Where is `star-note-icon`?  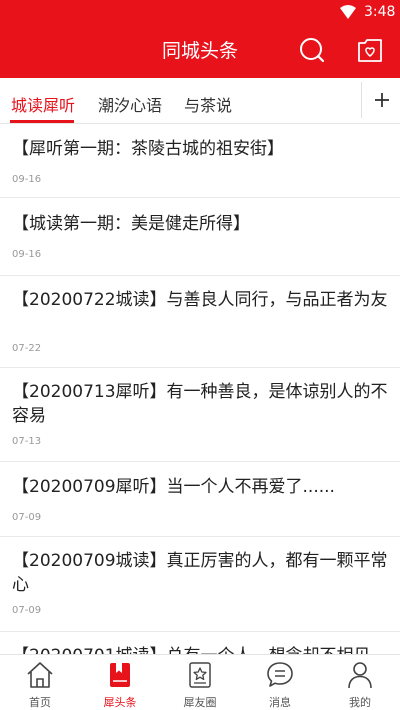
star-note-icon is located at coordinates (200, 675).